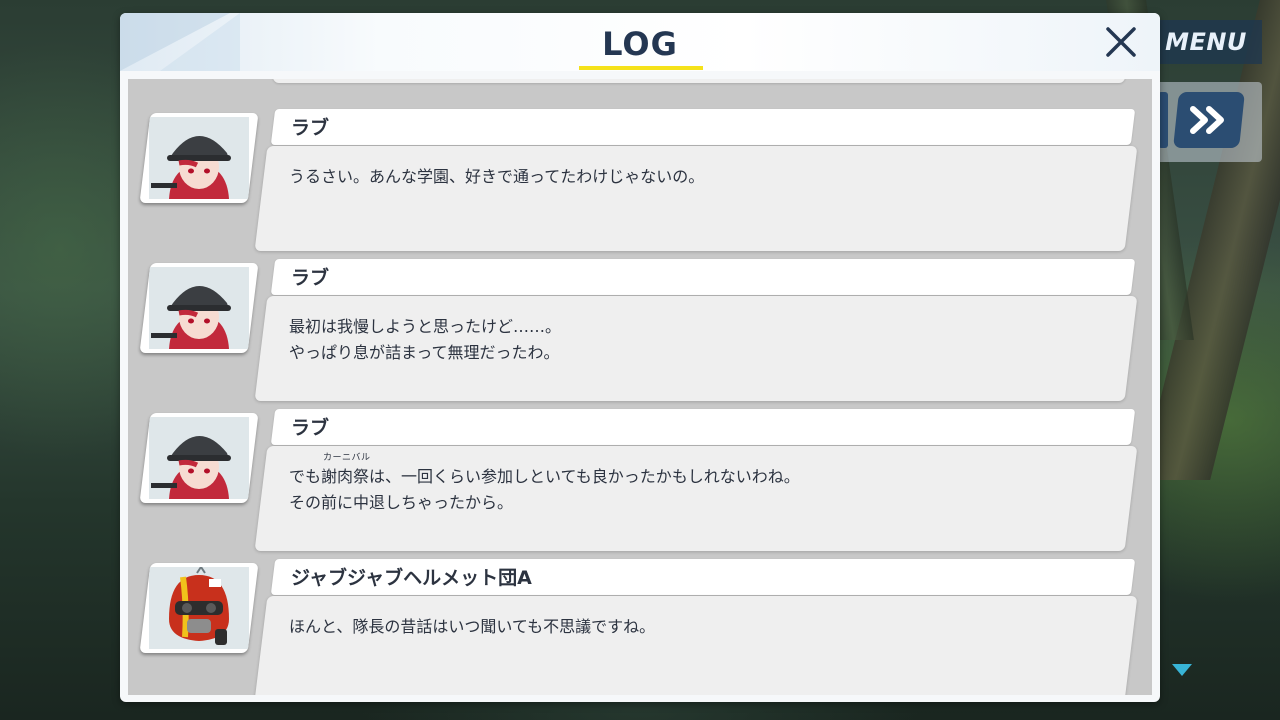  What do you see at coordinates (305, 476) in the screenshot?
I see `message-text: でも` at bounding box center [305, 476].